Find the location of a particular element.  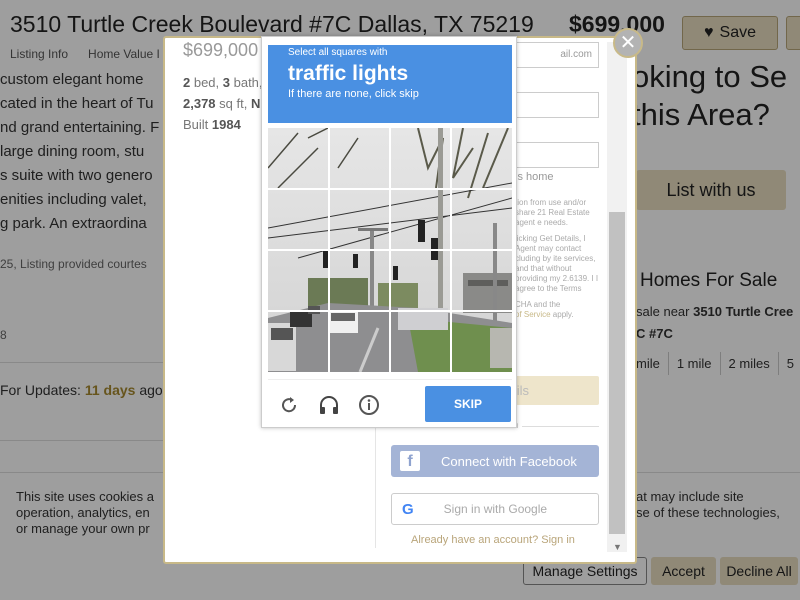

close-modal-button: ✕ is located at coordinates (628, 43).